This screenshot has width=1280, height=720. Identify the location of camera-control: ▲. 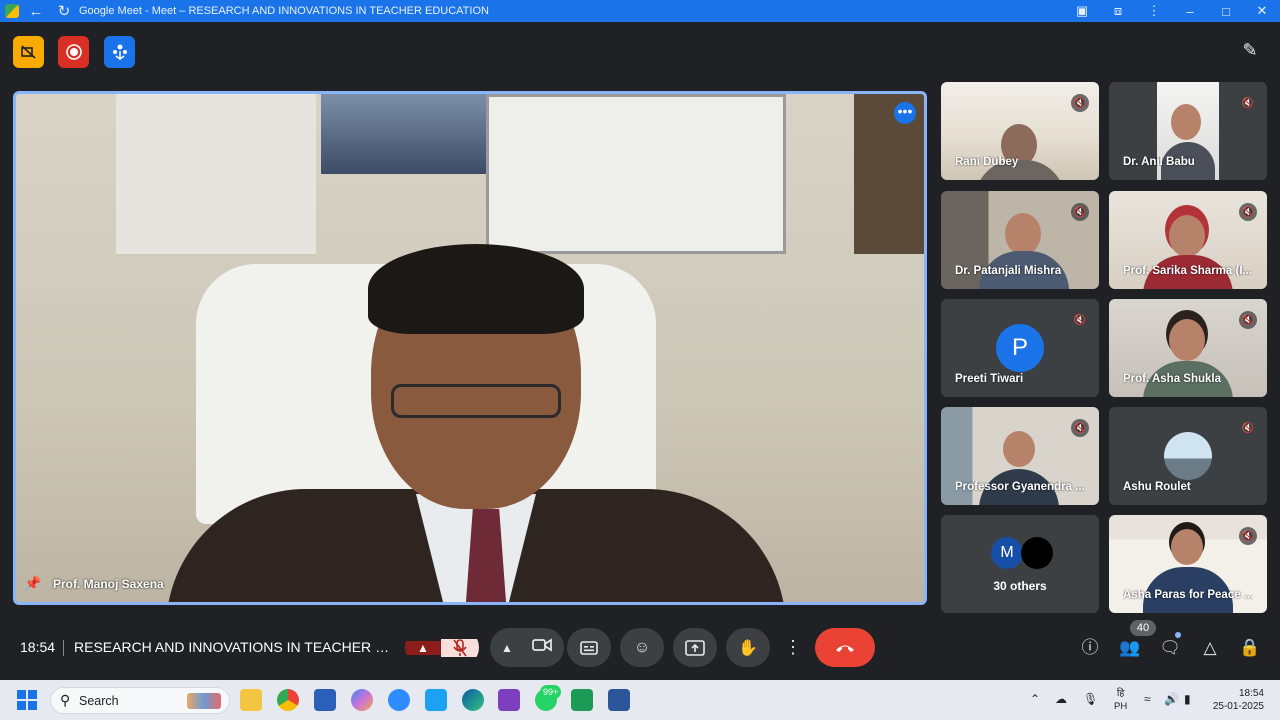
(527, 647).